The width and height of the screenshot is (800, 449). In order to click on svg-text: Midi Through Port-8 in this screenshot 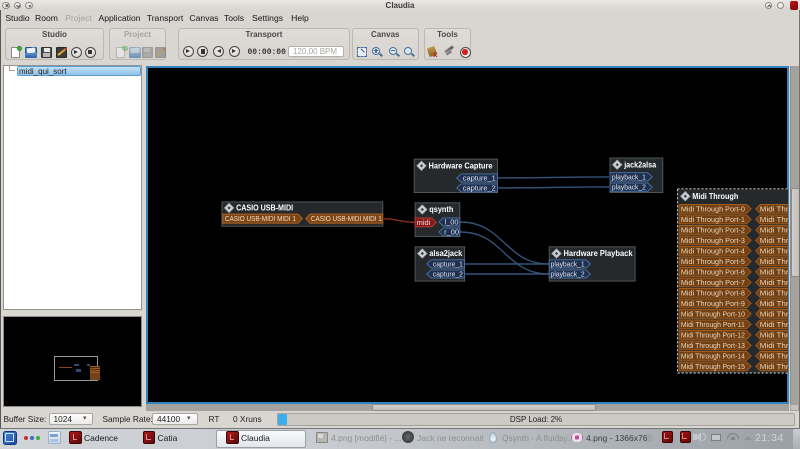, I will do `click(712, 292)`.